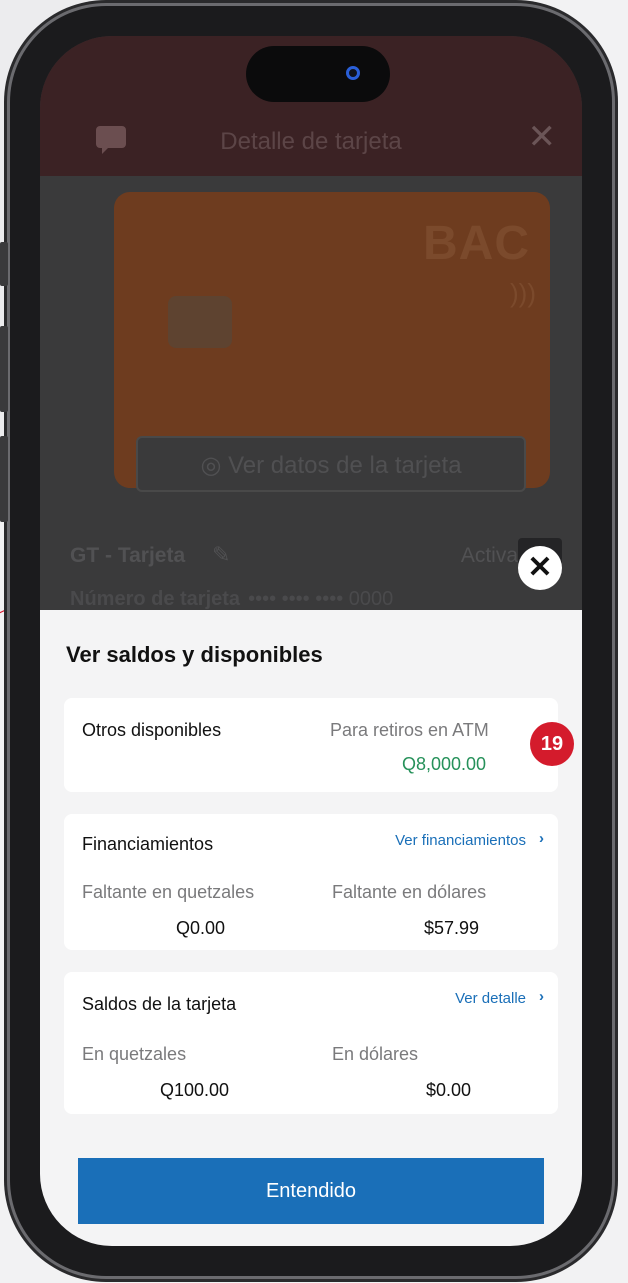 This screenshot has height=1283, width=628. What do you see at coordinates (542, 137) in the screenshot?
I see `header-close-icon: ✕` at bounding box center [542, 137].